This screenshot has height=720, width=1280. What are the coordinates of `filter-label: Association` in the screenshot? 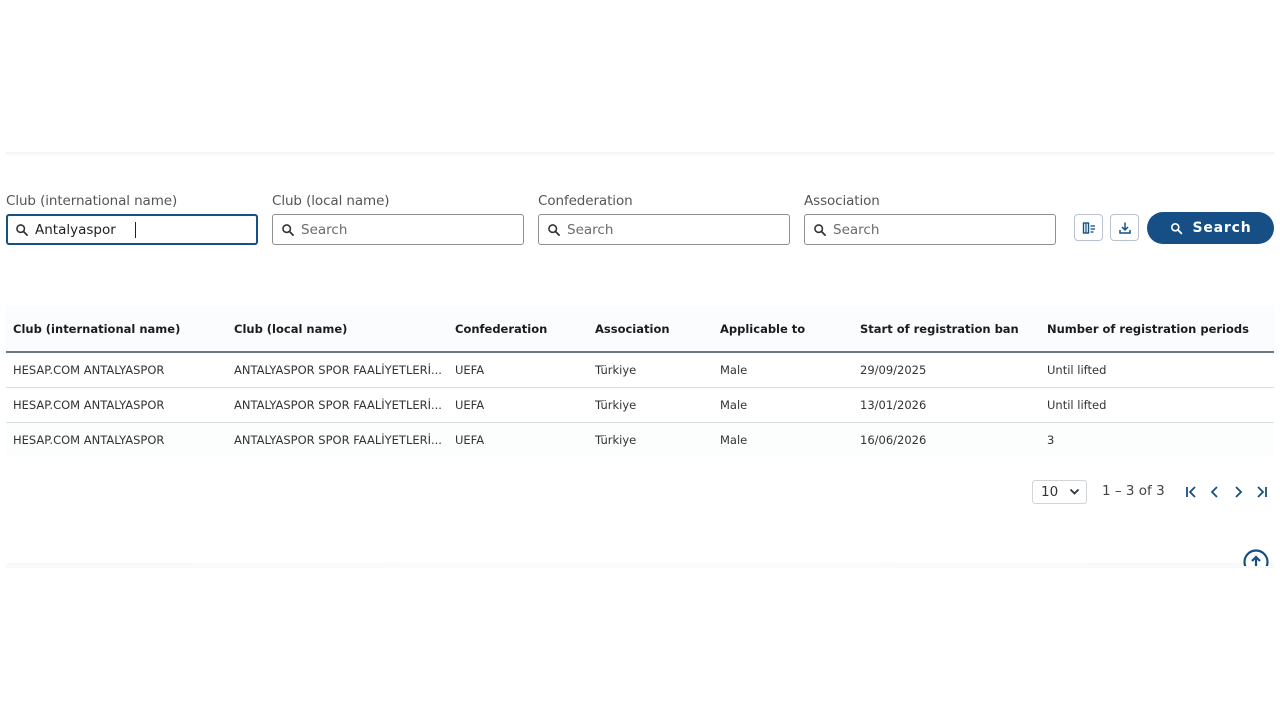 It's located at (842, 201).